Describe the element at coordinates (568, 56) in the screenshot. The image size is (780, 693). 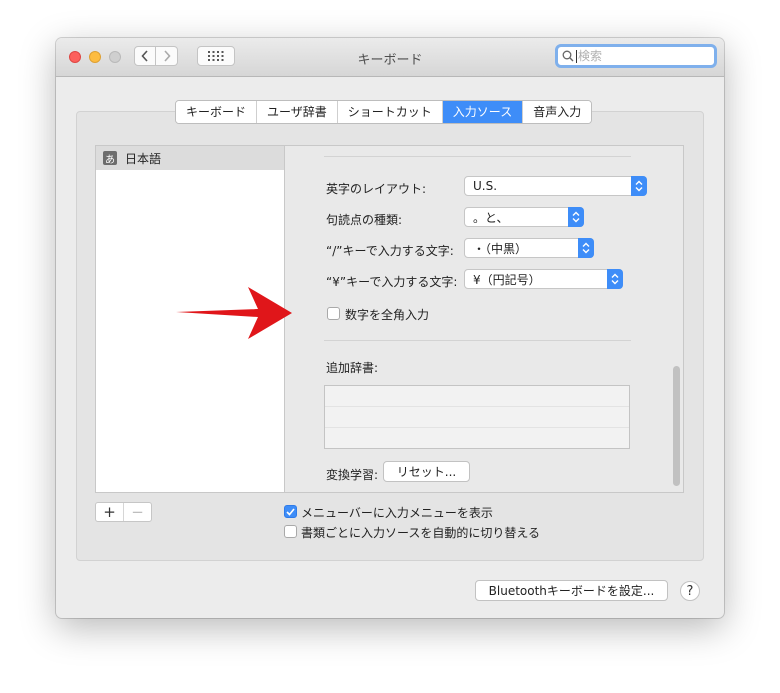
I see `search-icon` at that location.